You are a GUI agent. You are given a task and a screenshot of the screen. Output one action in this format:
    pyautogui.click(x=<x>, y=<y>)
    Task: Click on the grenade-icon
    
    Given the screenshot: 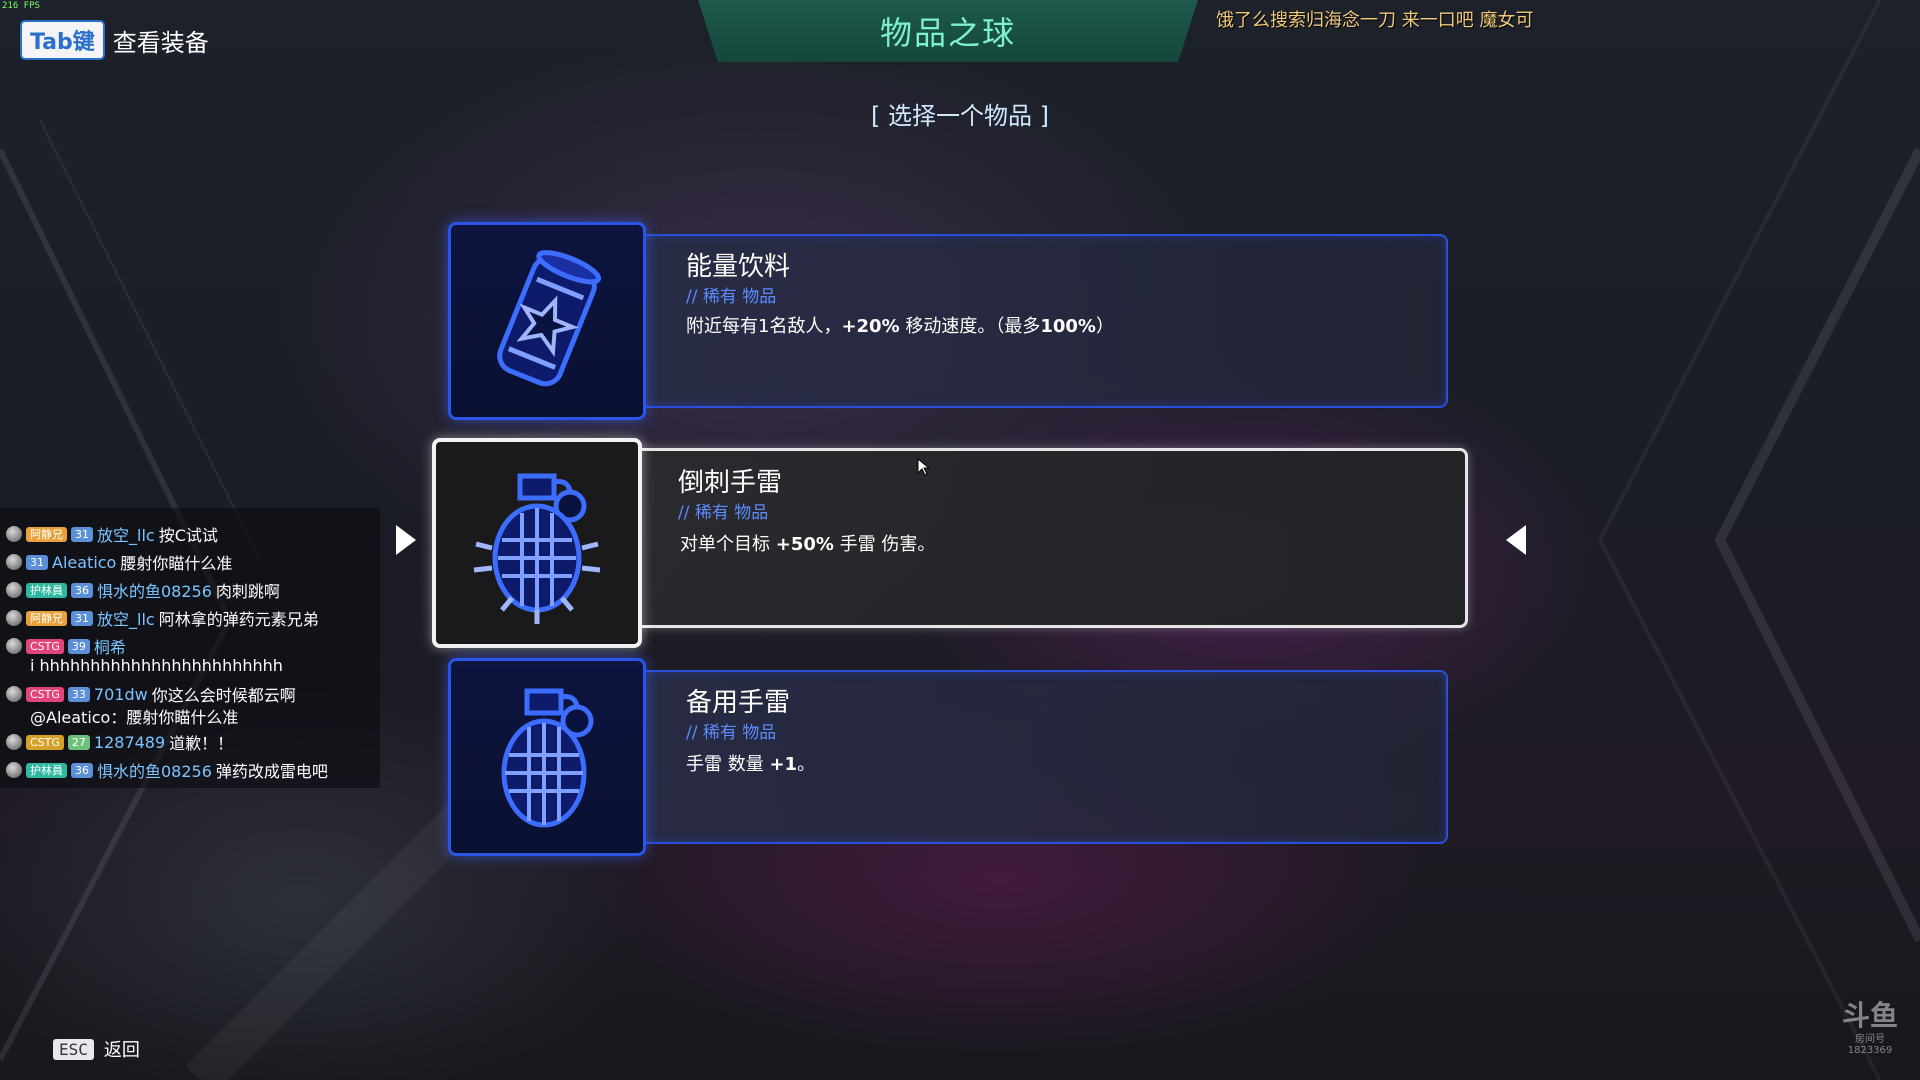 What is the action you would take?
    pyautogui.click(x=547, y=758)
    